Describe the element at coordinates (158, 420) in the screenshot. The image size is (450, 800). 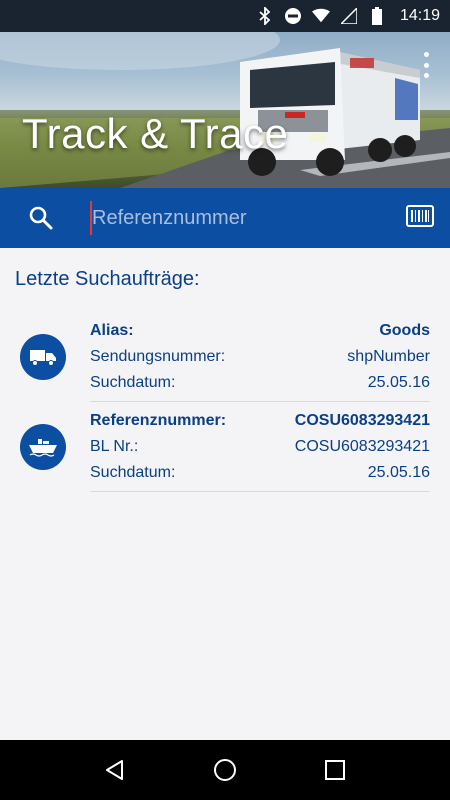
I see `row-label: Referenznummer:` at that location.